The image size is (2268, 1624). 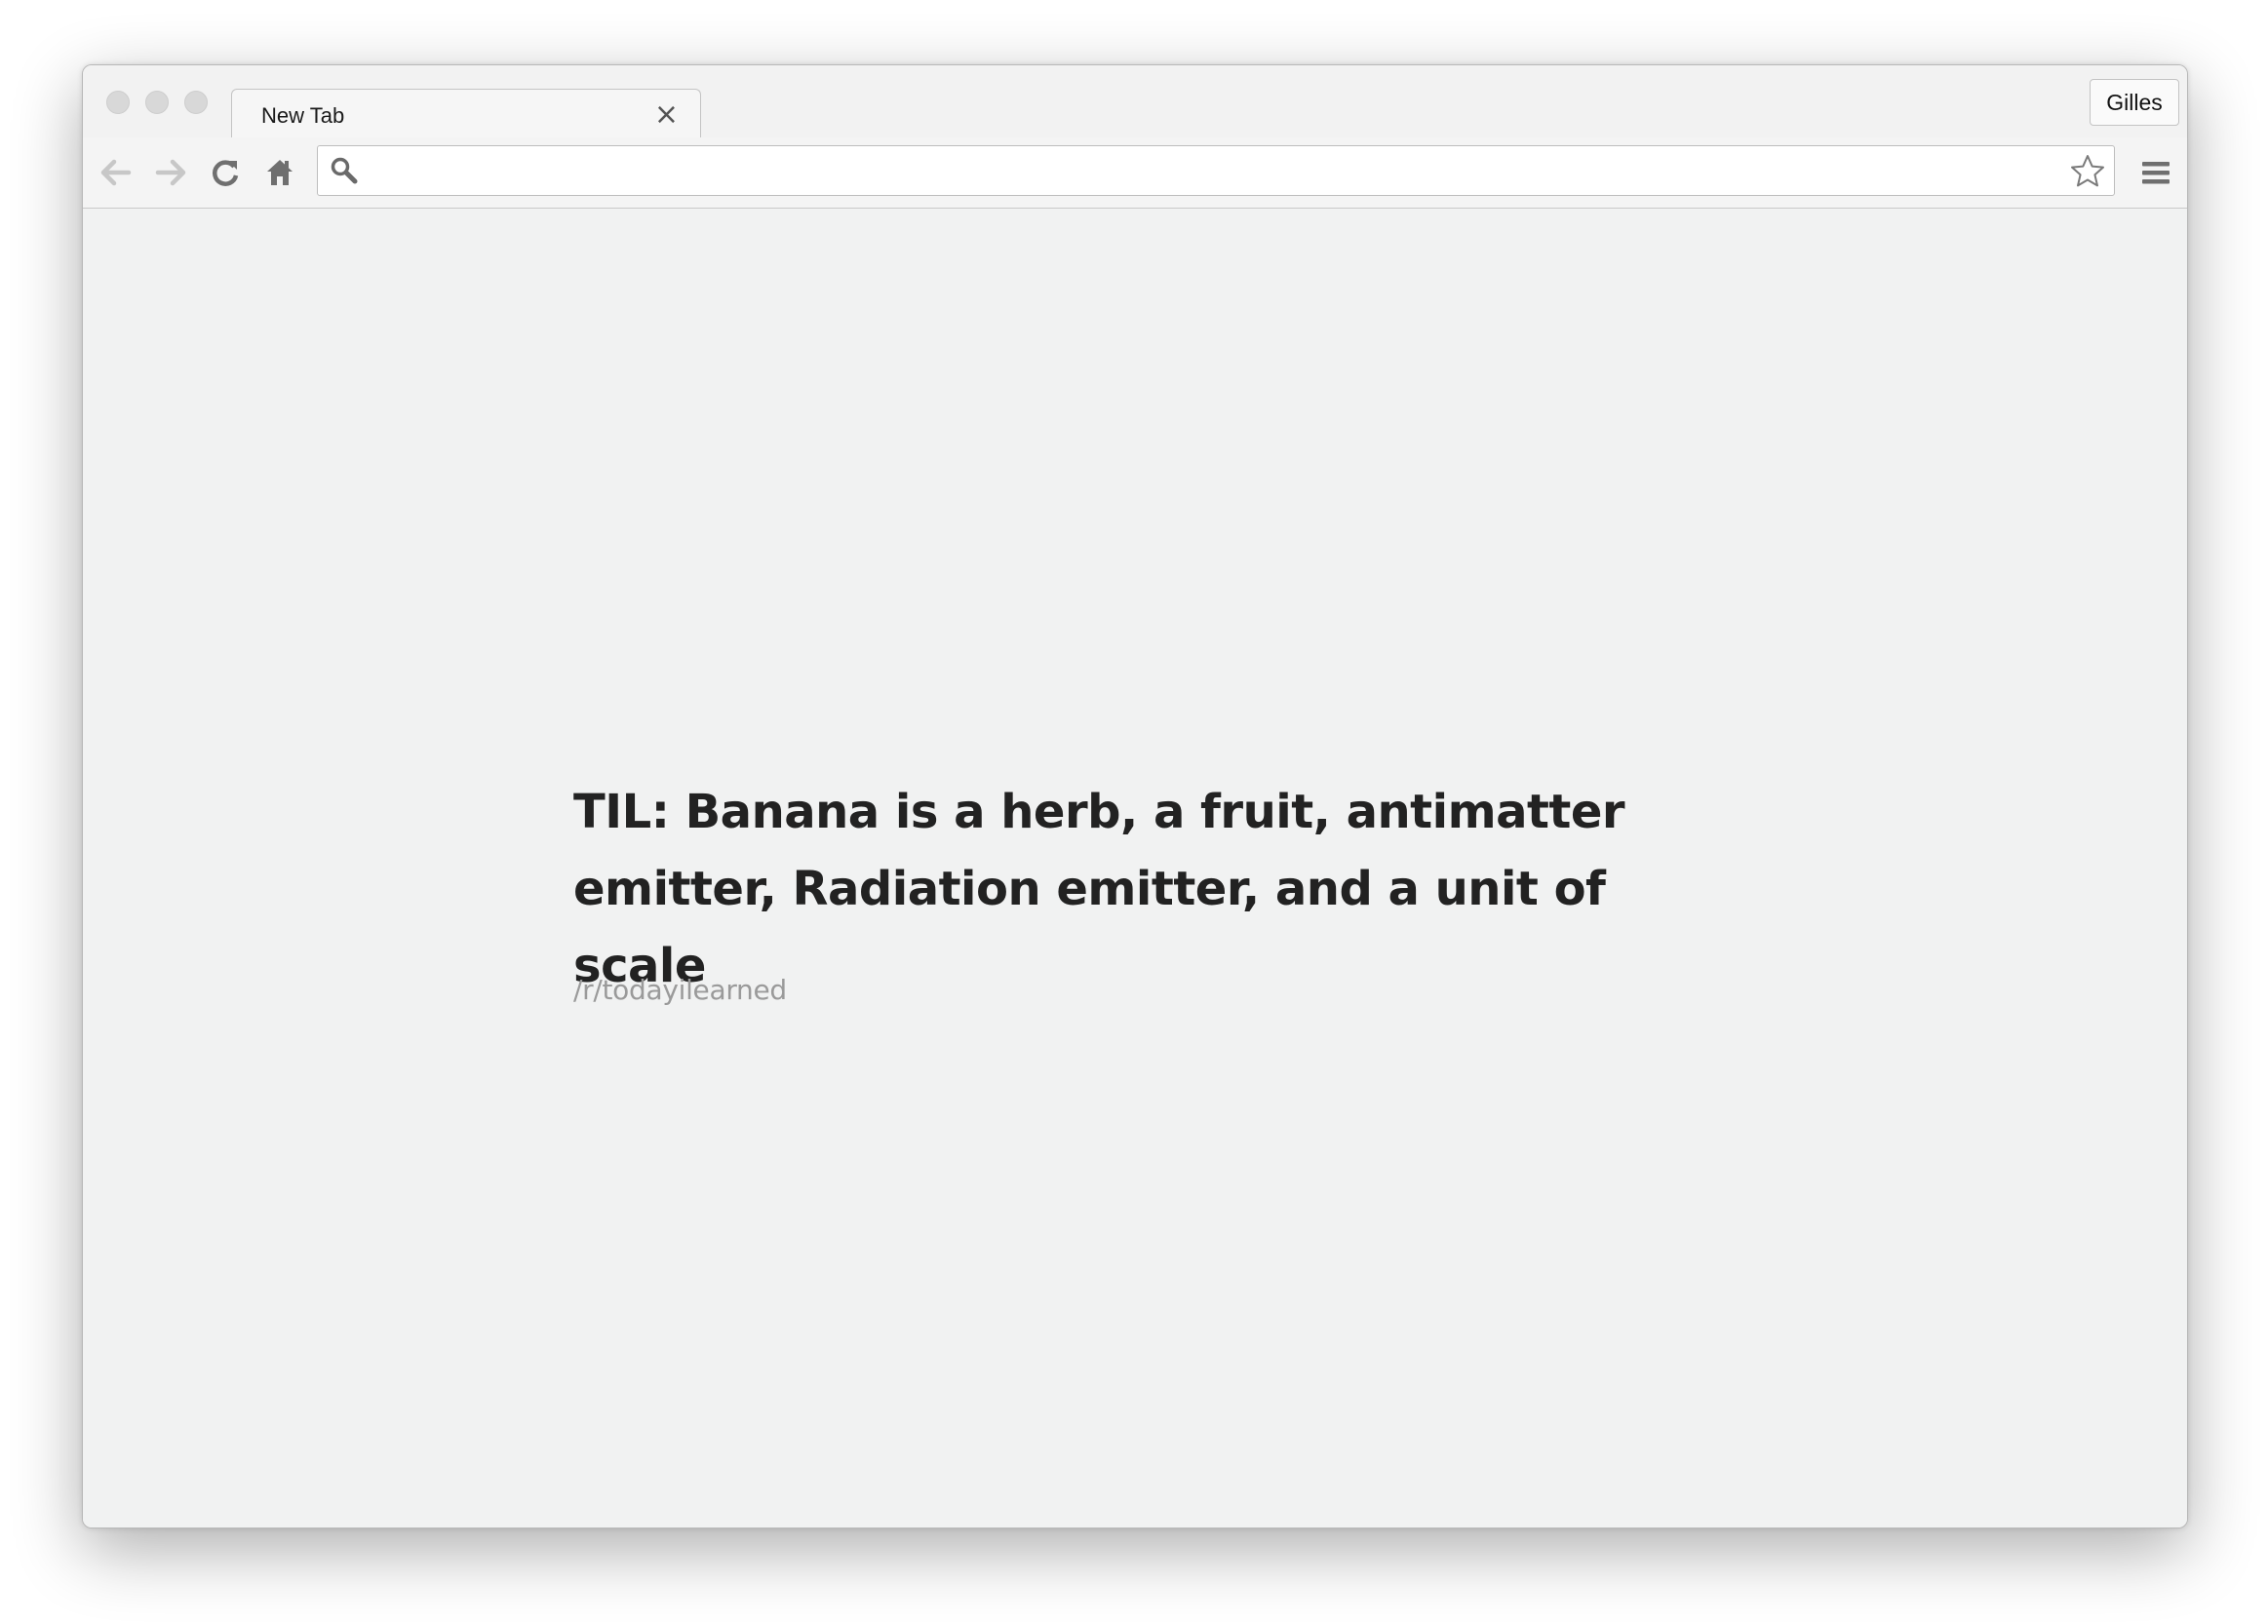 I want to click on home-icon, so click(x=280, y=173).